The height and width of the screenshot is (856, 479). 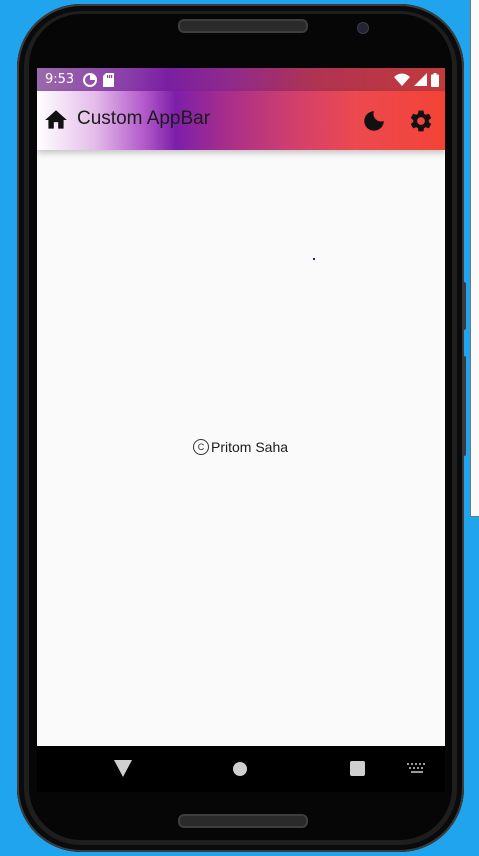 I want to click on gear-icon, so click(x=421, y=121).